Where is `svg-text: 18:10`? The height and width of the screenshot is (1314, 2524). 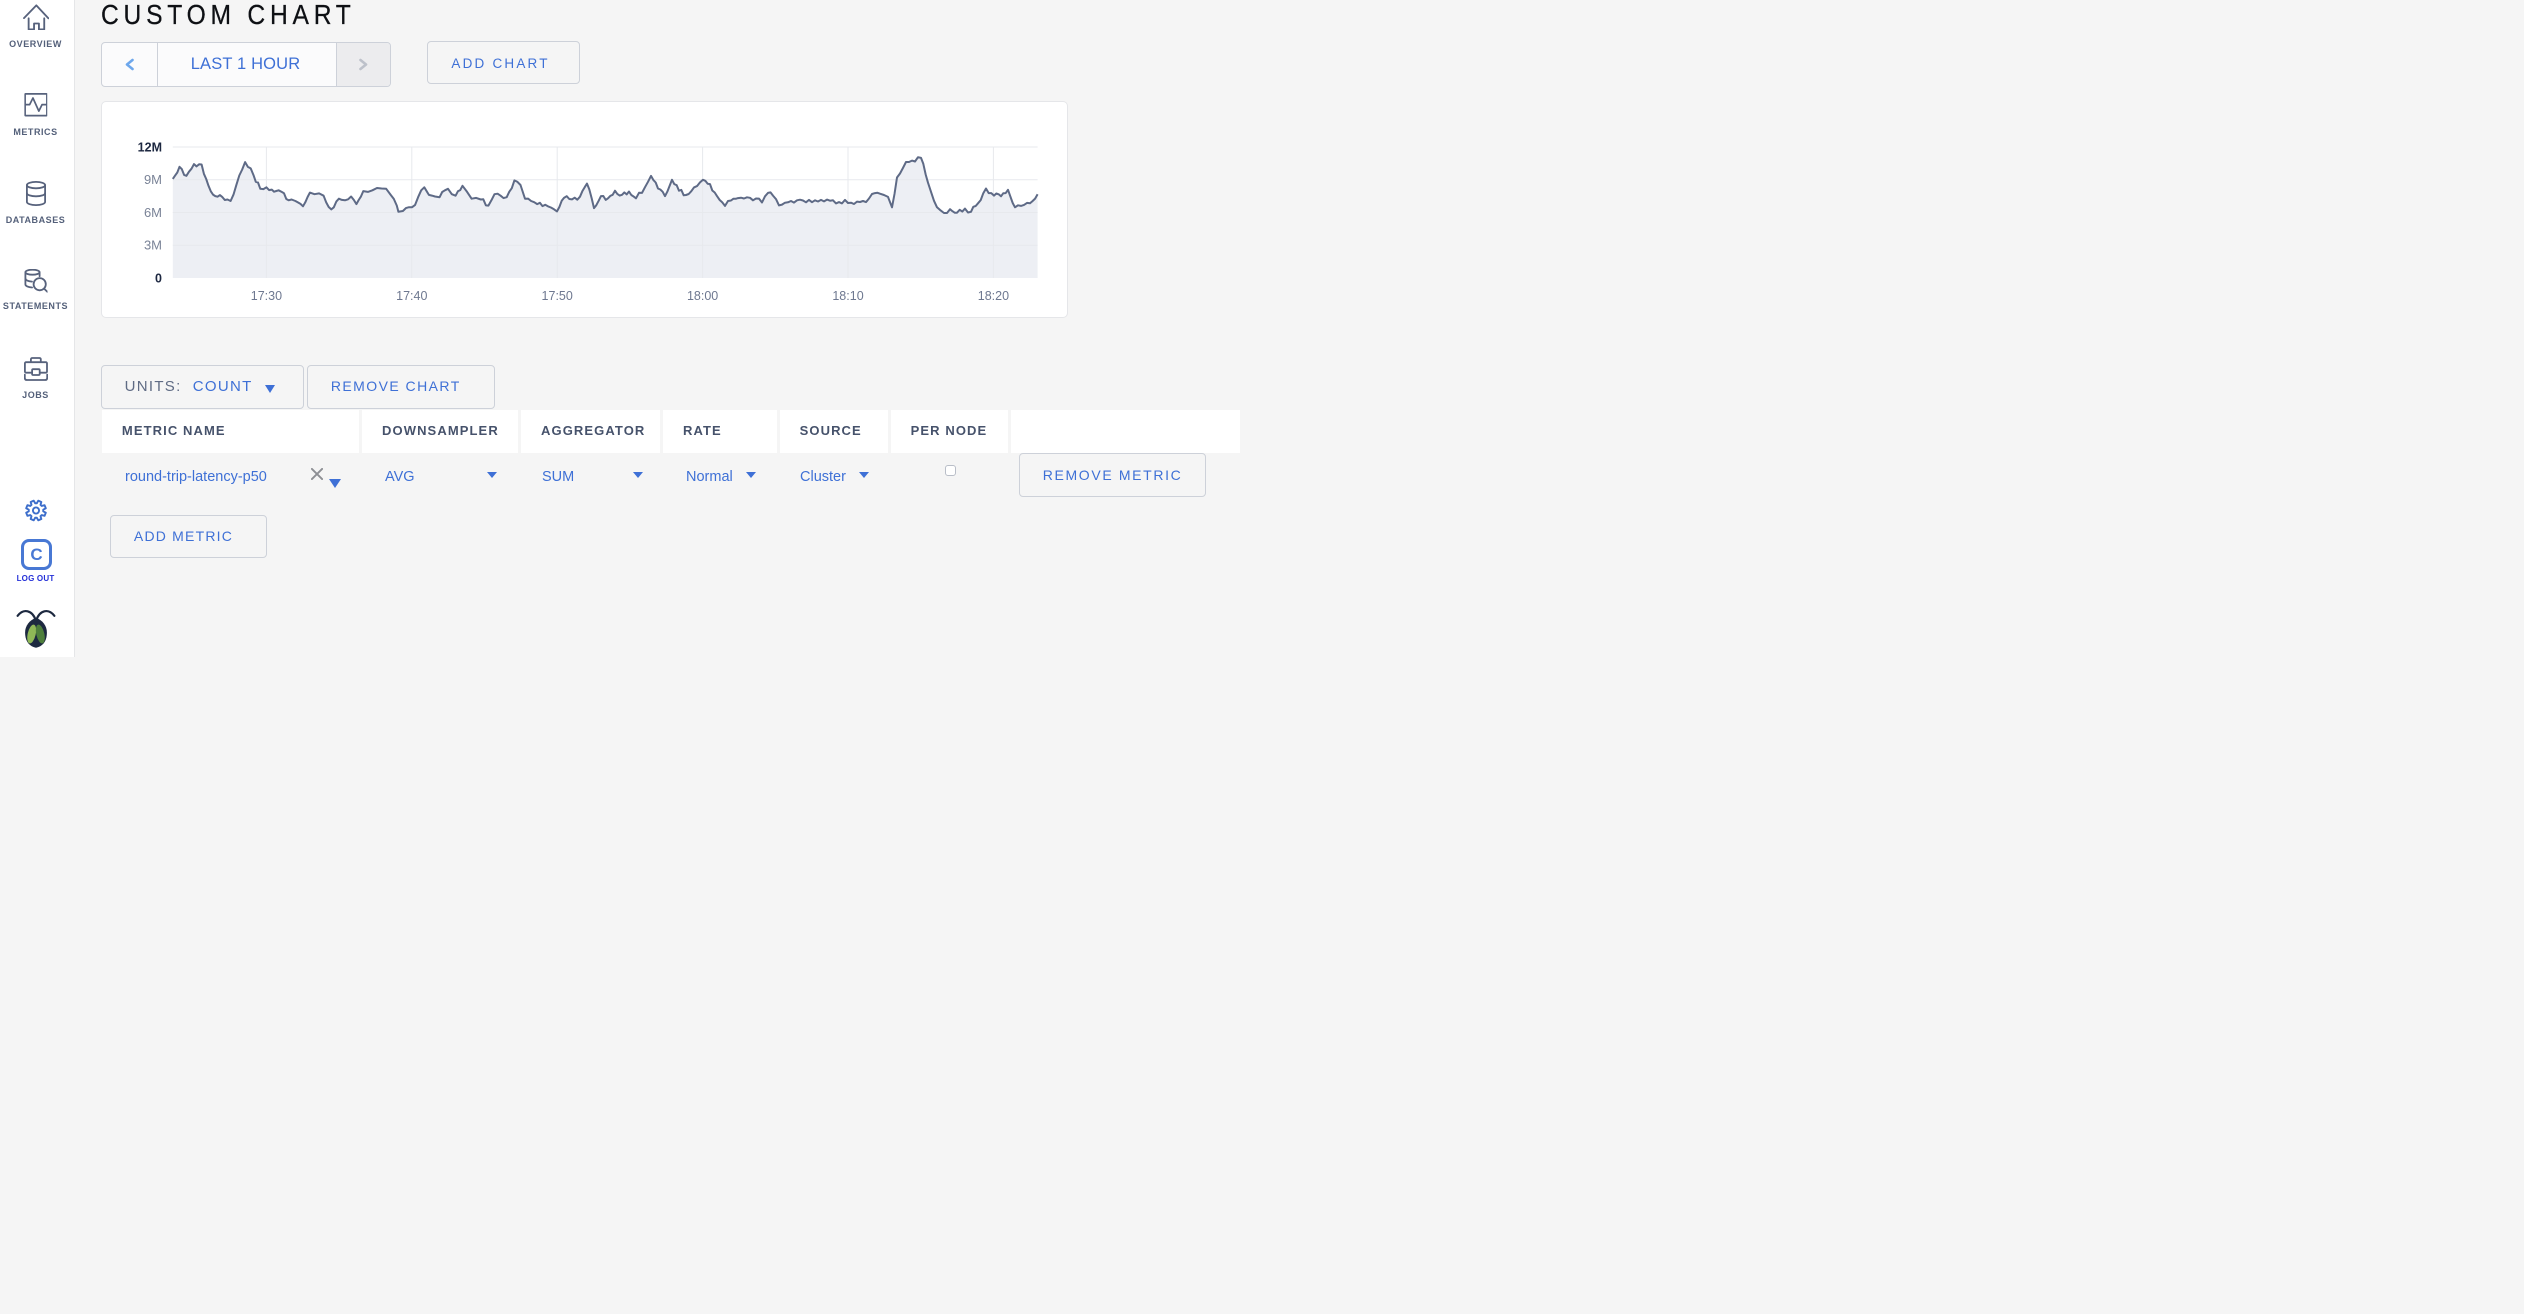
svg-text: 18:10 is located at coordinates (847, 296).